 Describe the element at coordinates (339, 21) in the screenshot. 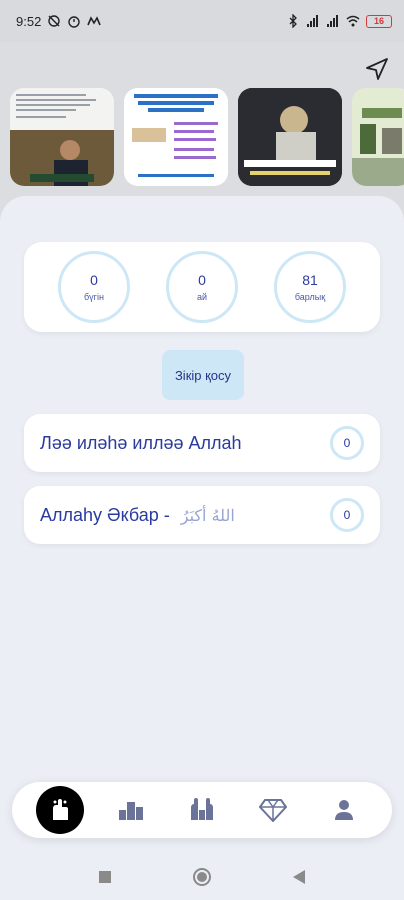

I see `status-right: 16` at that location.